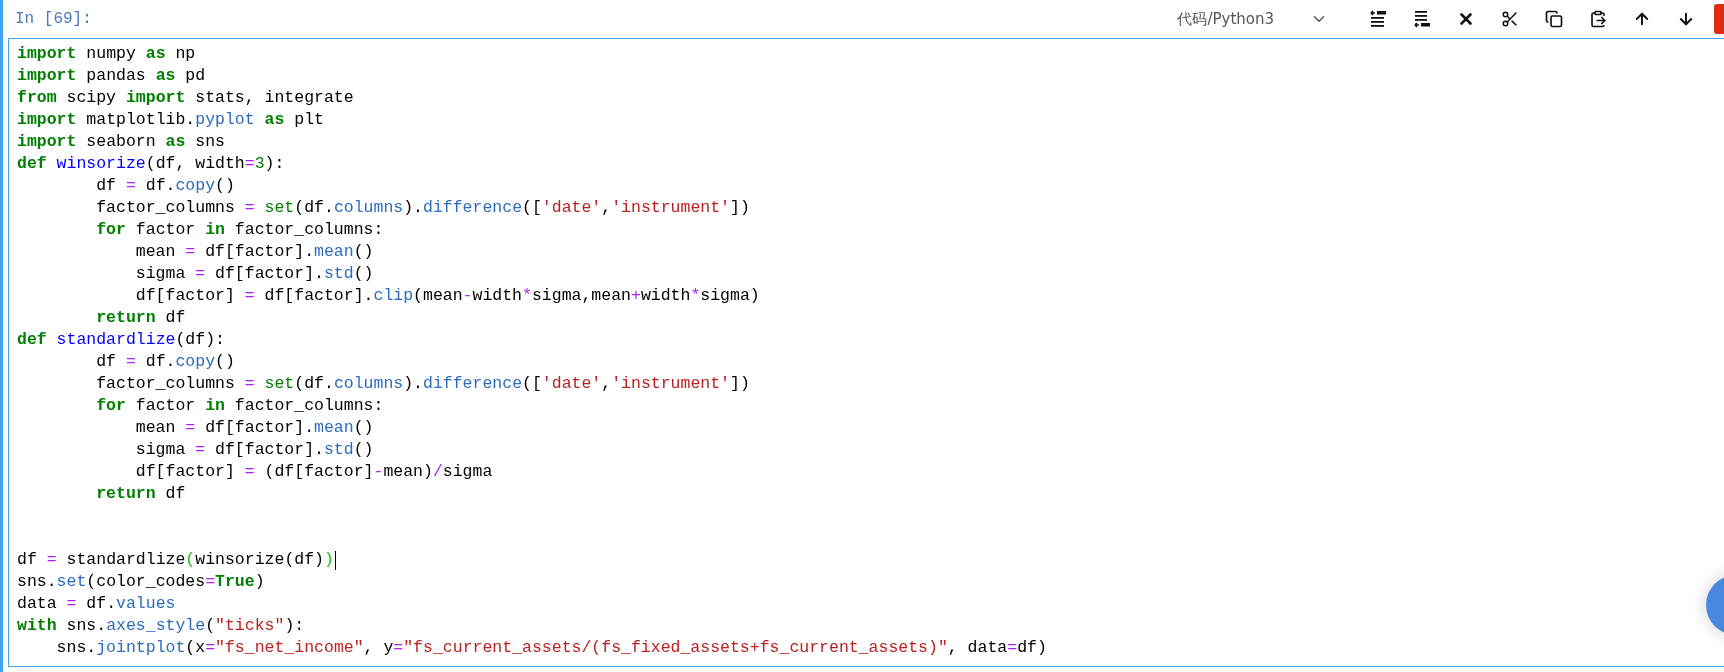 Image resolution: width=1724 pixels, height=672 pixels. I want to click on insert-below-icon, so click(1422, 19).